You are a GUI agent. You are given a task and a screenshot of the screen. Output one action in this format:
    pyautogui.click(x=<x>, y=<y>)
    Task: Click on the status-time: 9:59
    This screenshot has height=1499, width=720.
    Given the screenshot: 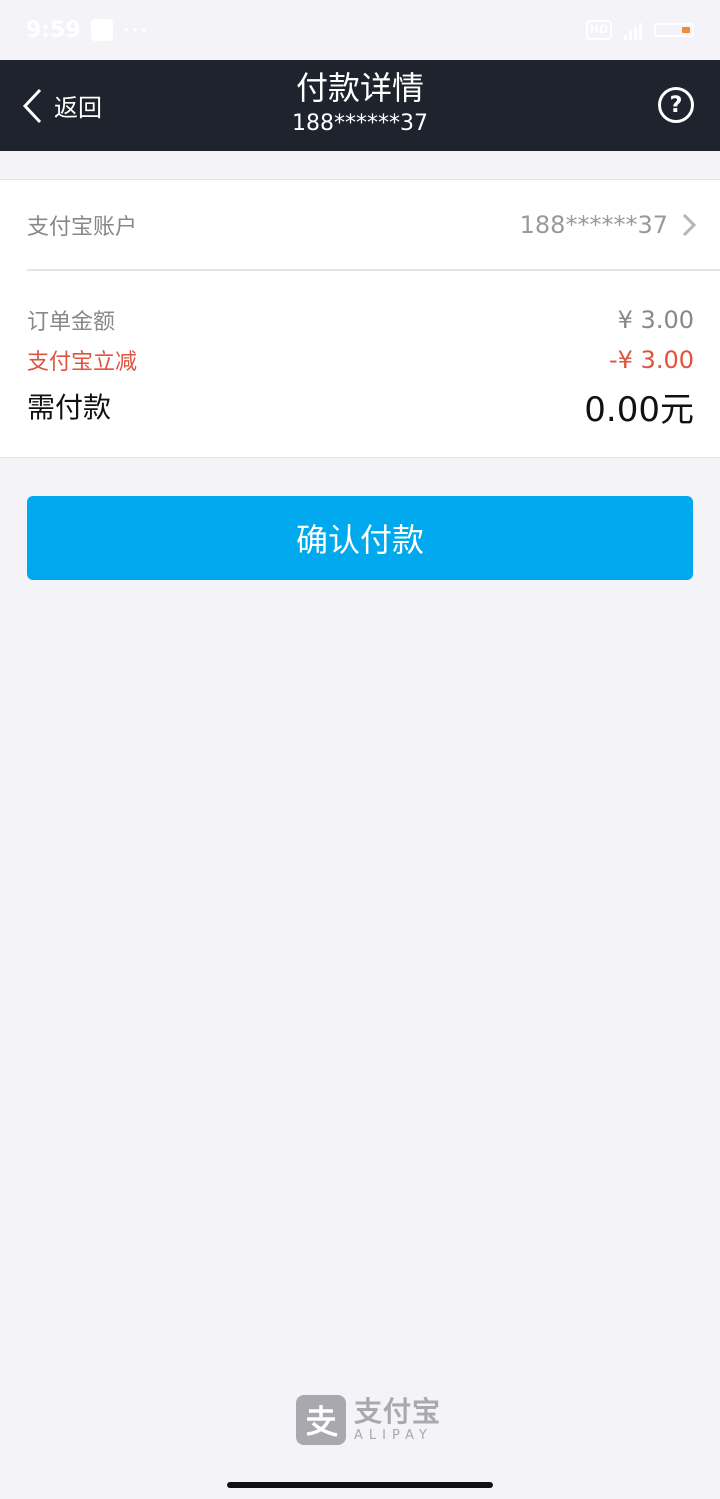 What is the action you would take?
    pyautogui.click(x=53, y=30)
    